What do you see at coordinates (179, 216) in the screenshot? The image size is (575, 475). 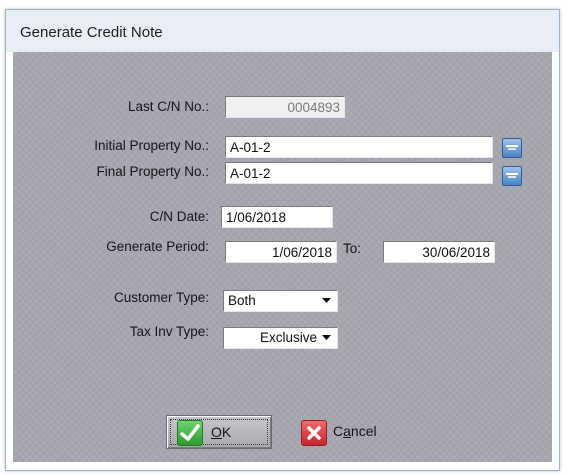 I see `cn-date-label: C/N Date:` at bounding box center [179, 216].